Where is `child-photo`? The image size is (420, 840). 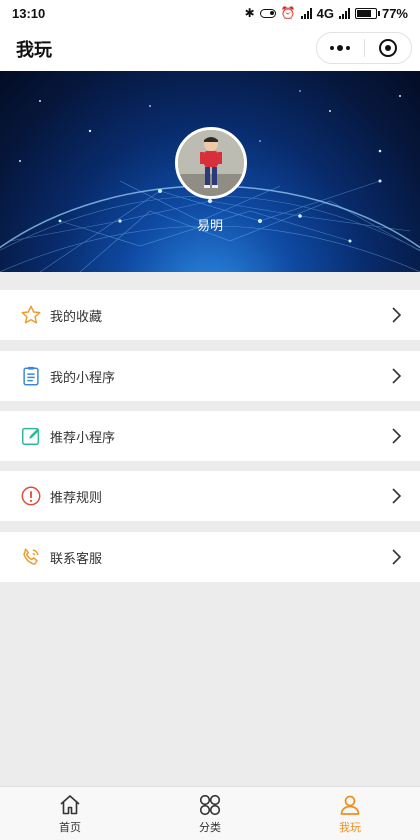 child-photo is located at coordinates (211, 163).